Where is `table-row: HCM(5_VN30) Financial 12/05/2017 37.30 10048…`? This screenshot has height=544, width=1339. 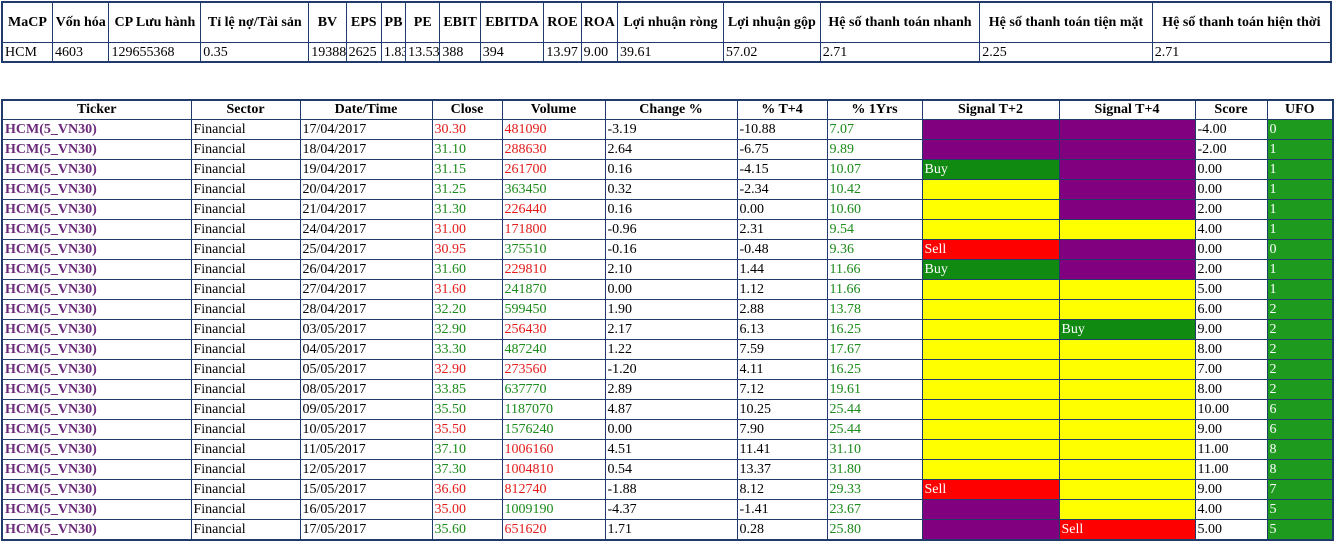 table-row: HCM(5_VN30) Financial 12/05/2017 37.30 10048… is located at coordinates (667, 469).